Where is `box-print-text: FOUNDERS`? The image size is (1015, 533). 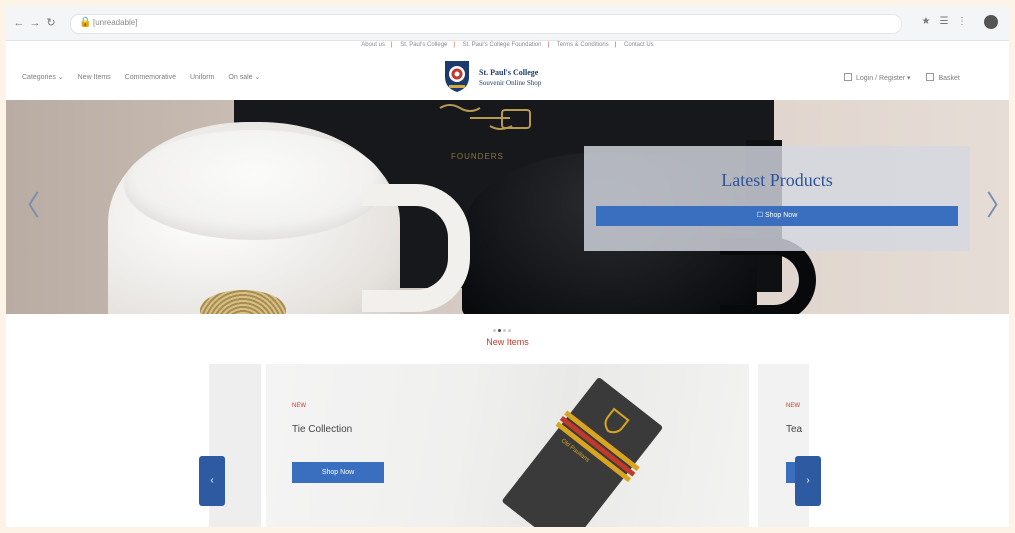
box-print-text: FOUNDERS is located at coordinates (477, 156).